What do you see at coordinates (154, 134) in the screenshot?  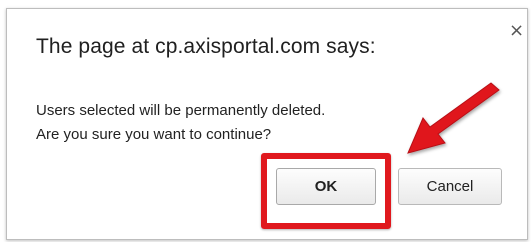 I see `message-line: Are you sure you want to continue?` at bounding box center [154, 134].